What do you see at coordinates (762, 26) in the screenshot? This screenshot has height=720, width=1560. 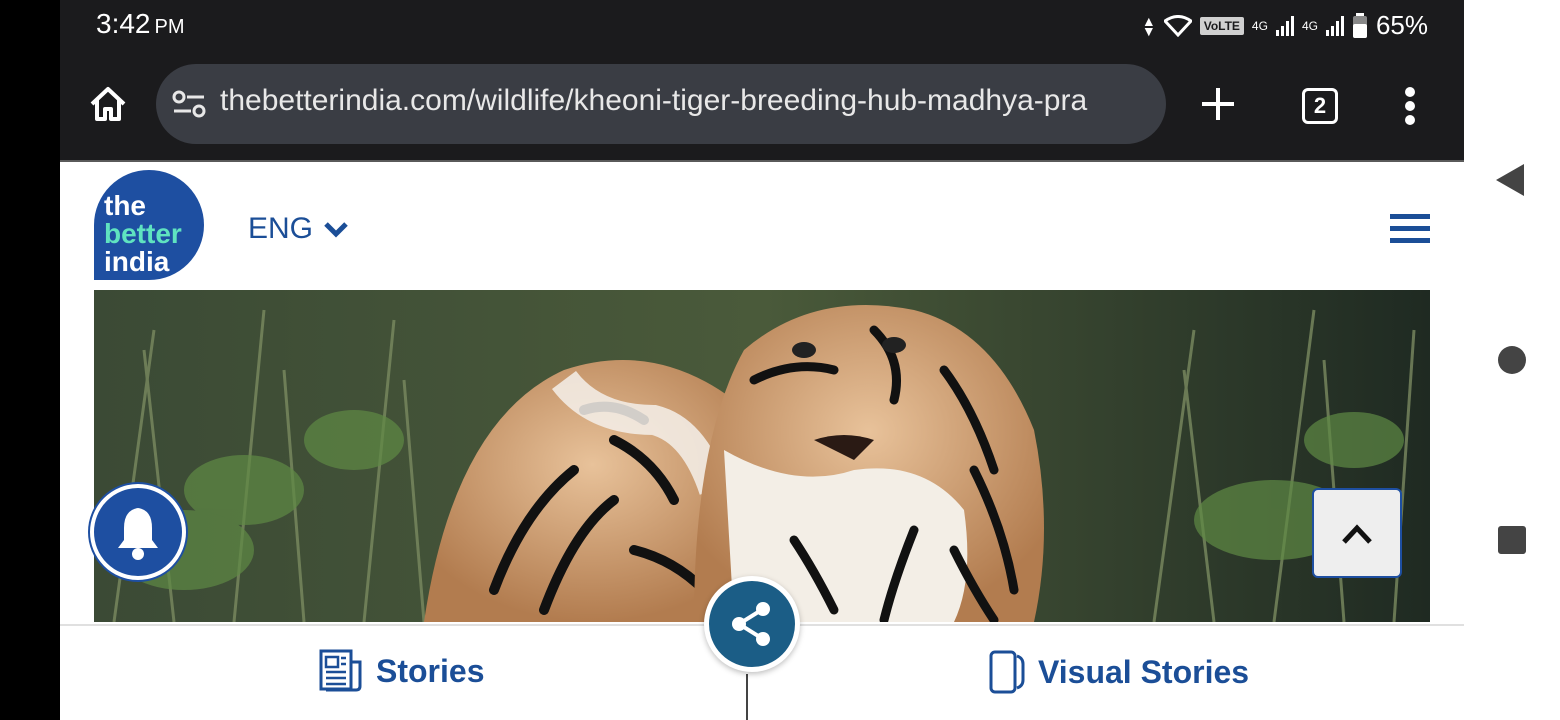 I see `status-bar: 3:42 PM ▲ ▼ VoLTE 4G 4G 65%` at bounding box center [762, 26].